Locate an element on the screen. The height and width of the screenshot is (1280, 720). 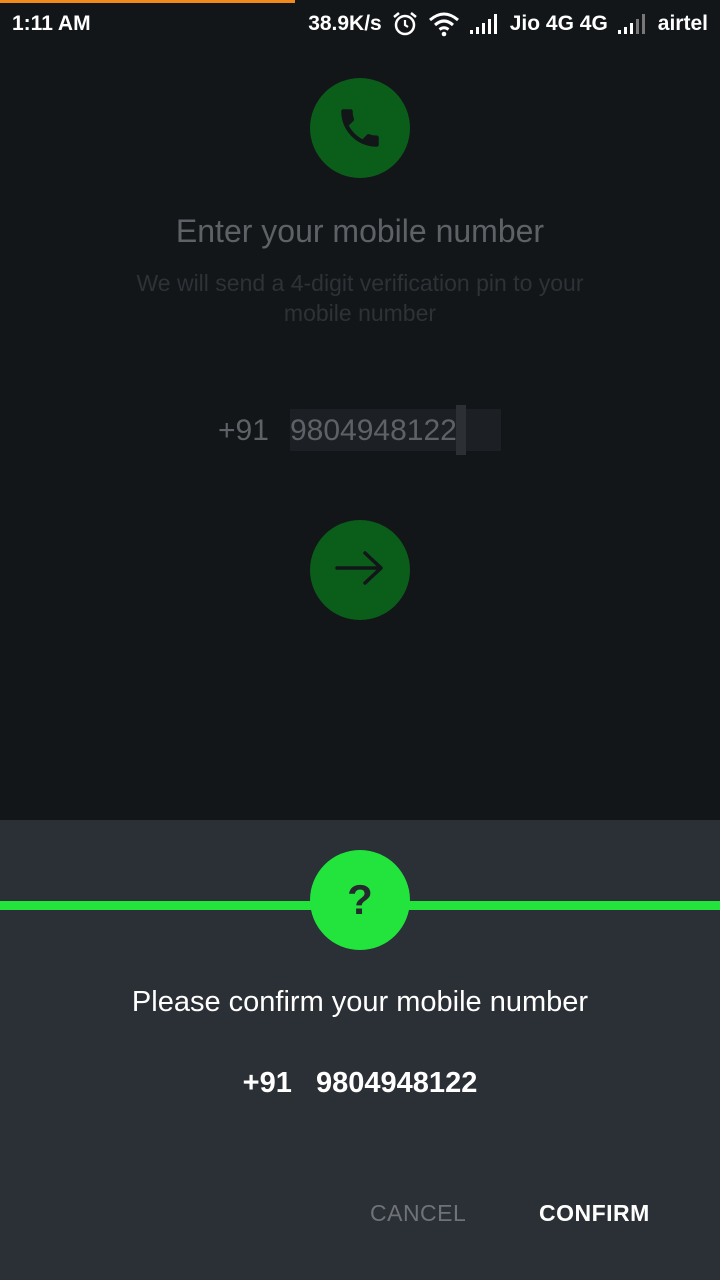
arrow-right-icon is located at coordinates (360, 570).